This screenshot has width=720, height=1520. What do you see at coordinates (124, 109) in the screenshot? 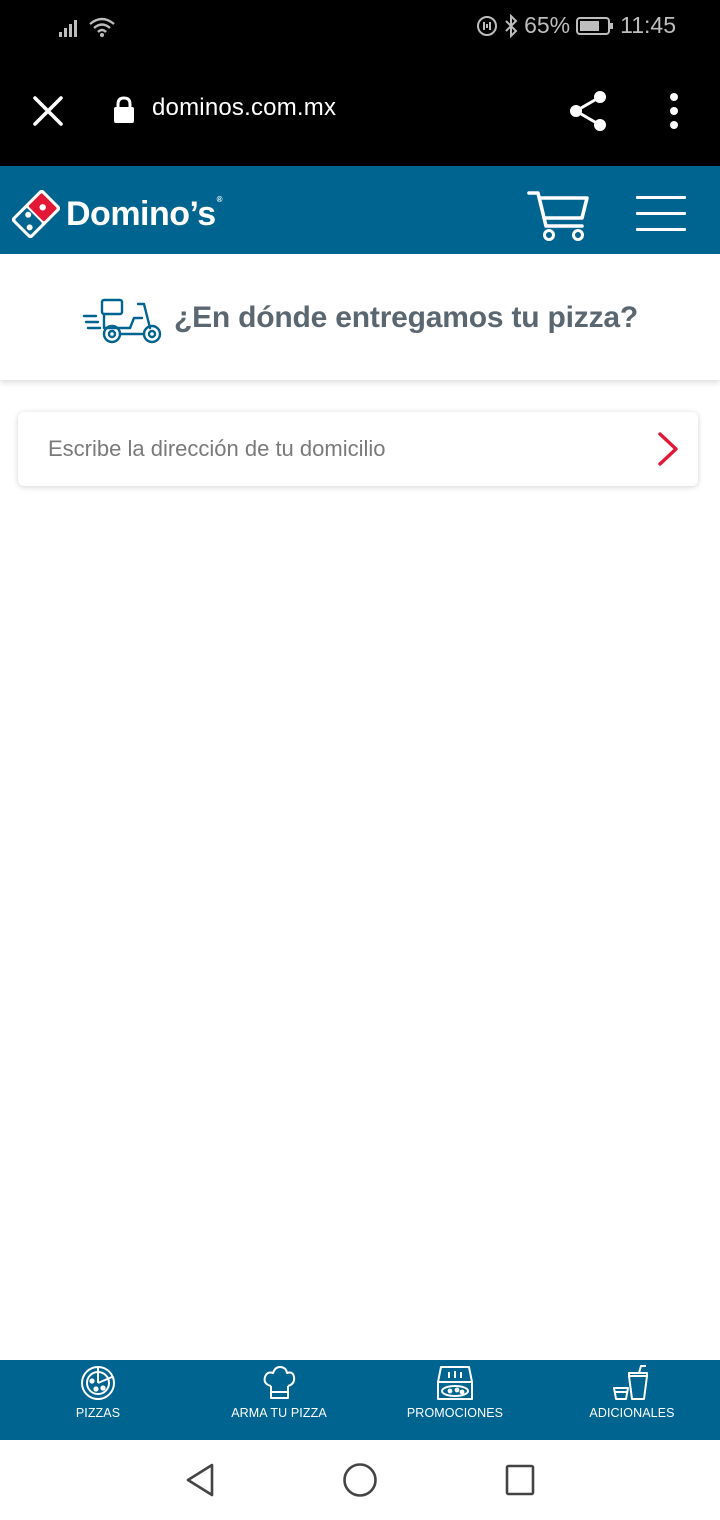
I see `lock-icon` at bounding box center [124, 109].